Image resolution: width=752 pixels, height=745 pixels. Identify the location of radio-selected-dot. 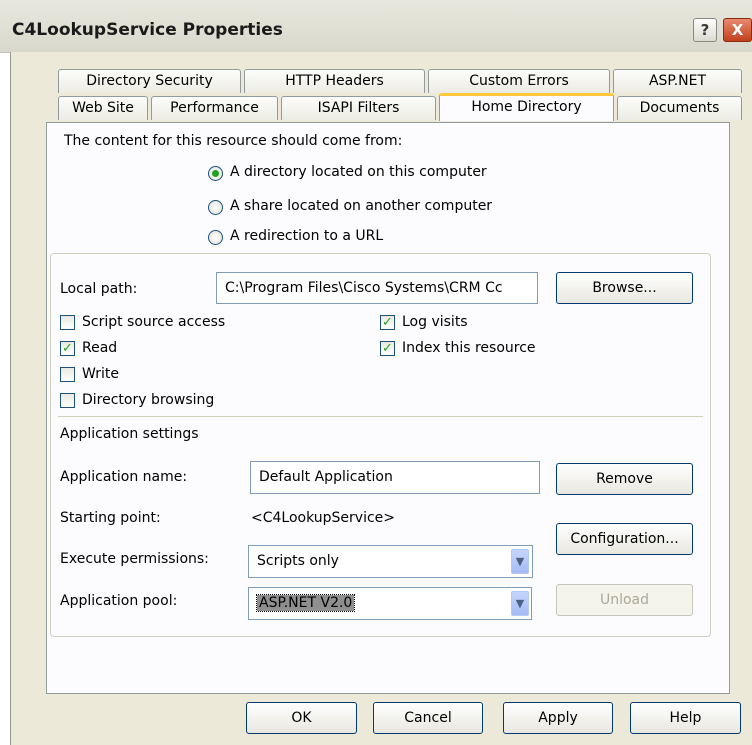
(215, 173).